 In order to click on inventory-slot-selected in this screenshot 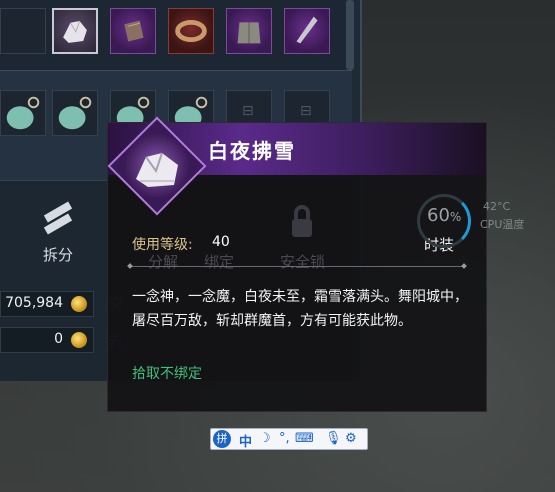, I will do `click(75, 31)`.